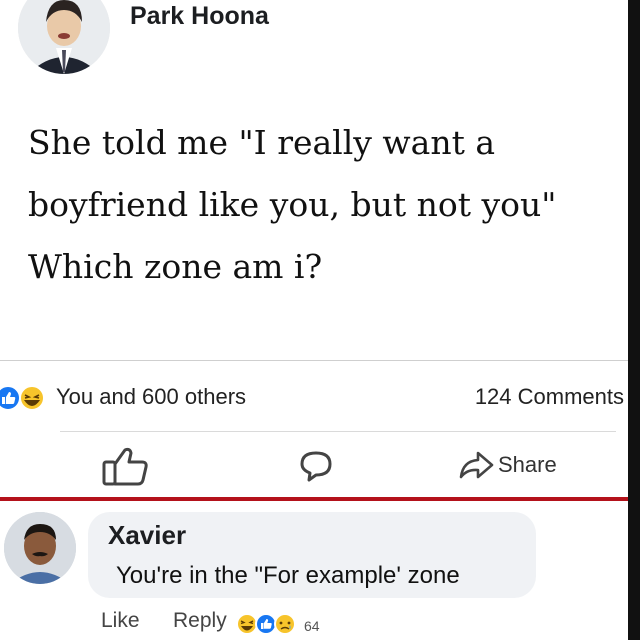 This screenshot has height=641, width=640. What do you see at coordinates (314, 398) in the screenshot?
I see `reactions-summary-row: You and 600 others 124 Comments` at bounding box center [314, 398].